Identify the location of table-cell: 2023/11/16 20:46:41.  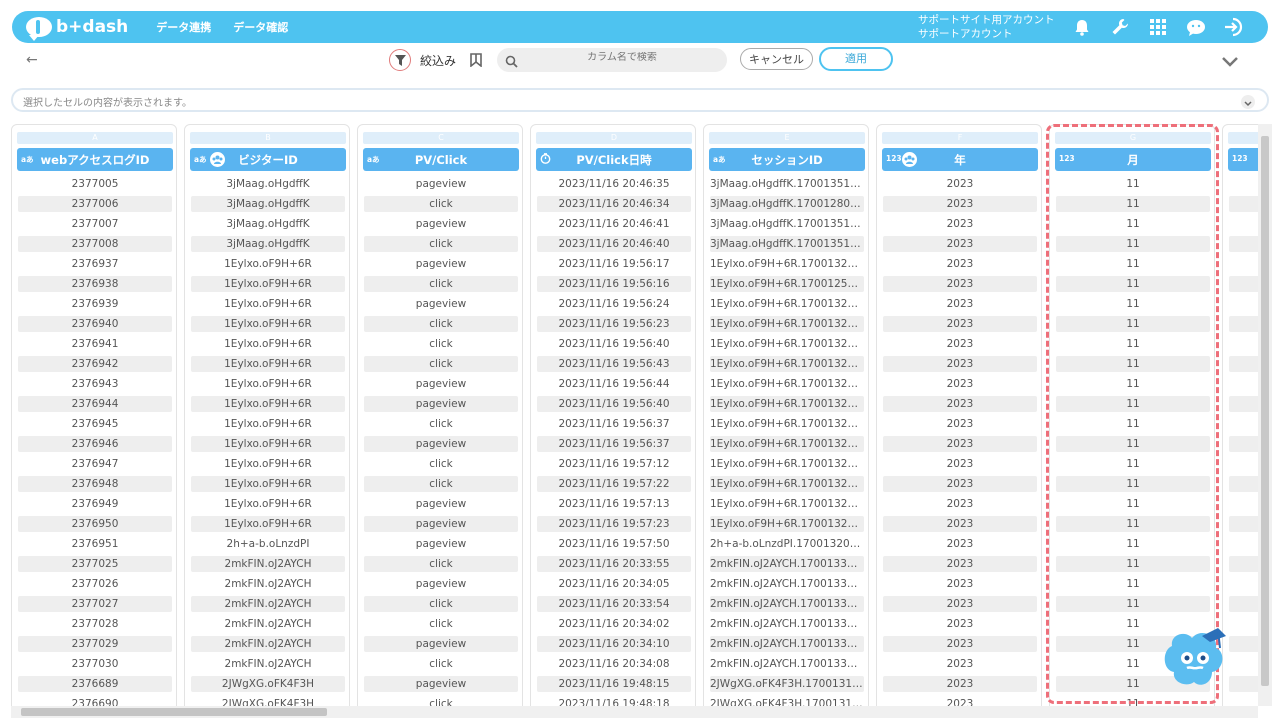
(614, 224).